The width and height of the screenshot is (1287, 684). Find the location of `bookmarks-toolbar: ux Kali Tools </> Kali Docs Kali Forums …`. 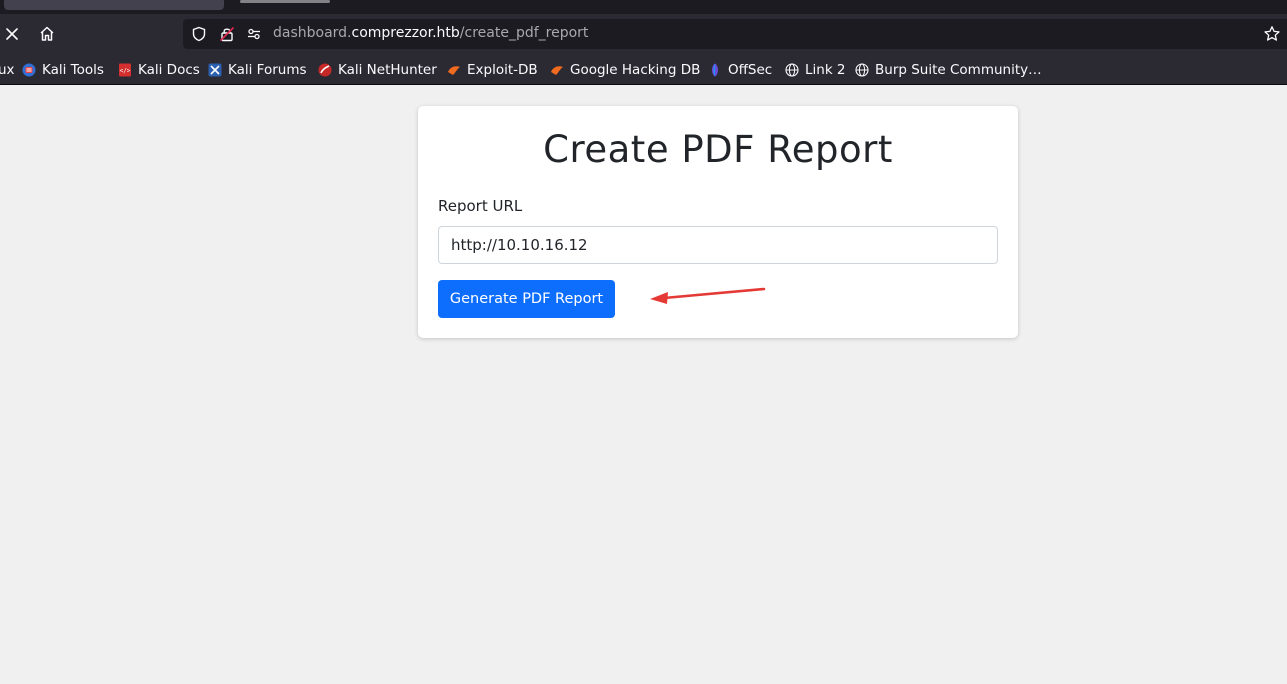

bookmarks-toolbar: ux Kali Tools </> Kali Docs Kali Forums … is located at coordinates (643, 69).